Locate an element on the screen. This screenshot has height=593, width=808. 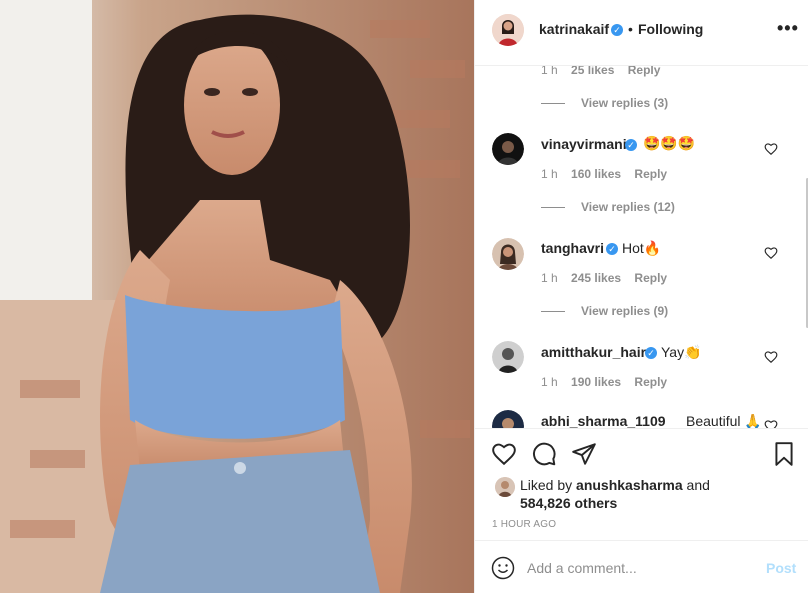
comment-meta: 1 h 190 likes Reply is located at coordinates (604, 382).